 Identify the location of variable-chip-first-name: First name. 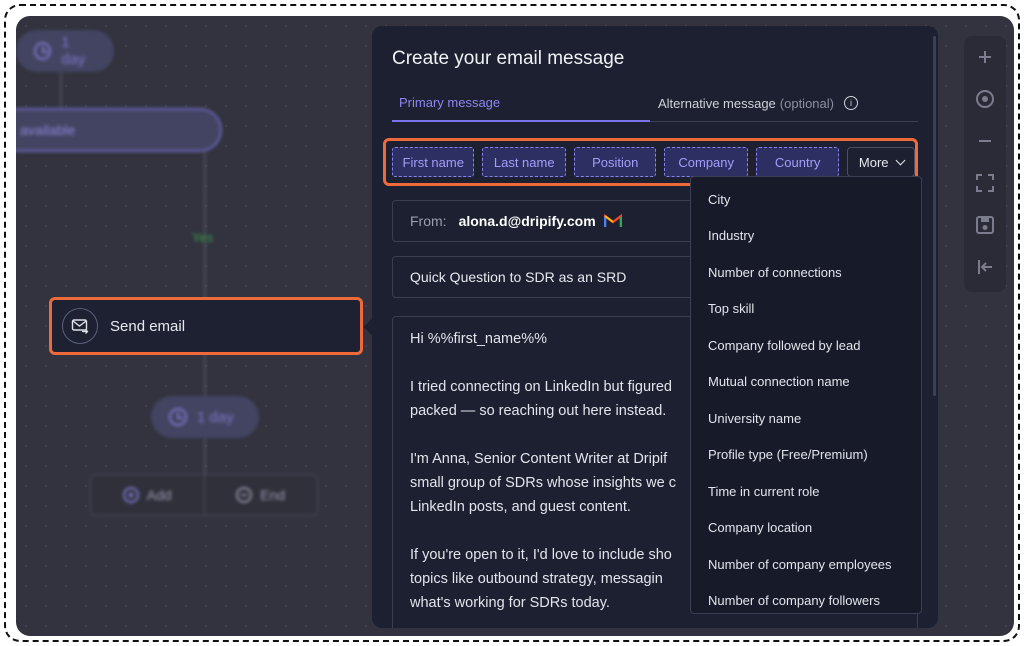
(433, 162).